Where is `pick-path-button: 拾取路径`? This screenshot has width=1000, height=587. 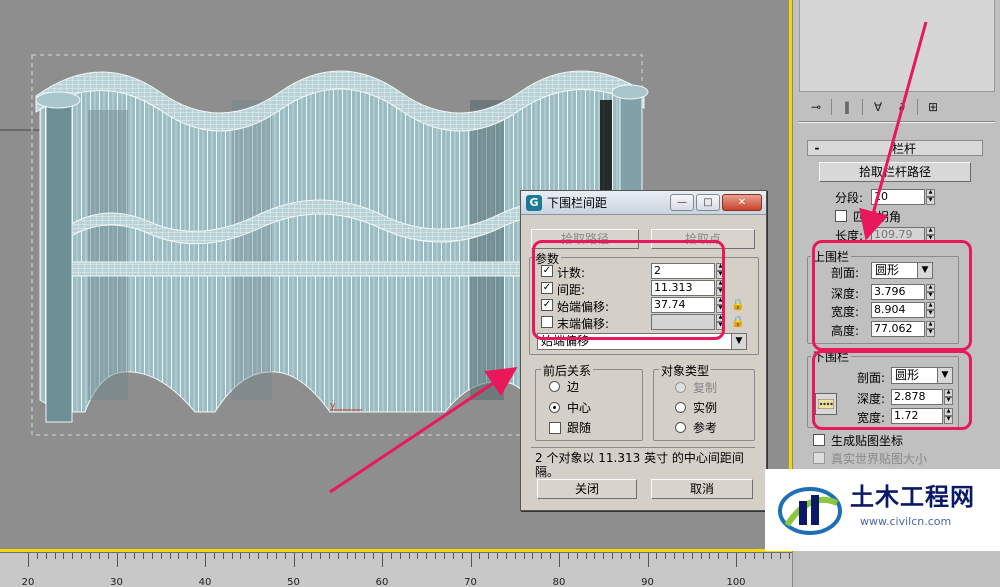
pick-path-button: 拾取路径 is located at coordinates (585, 239).